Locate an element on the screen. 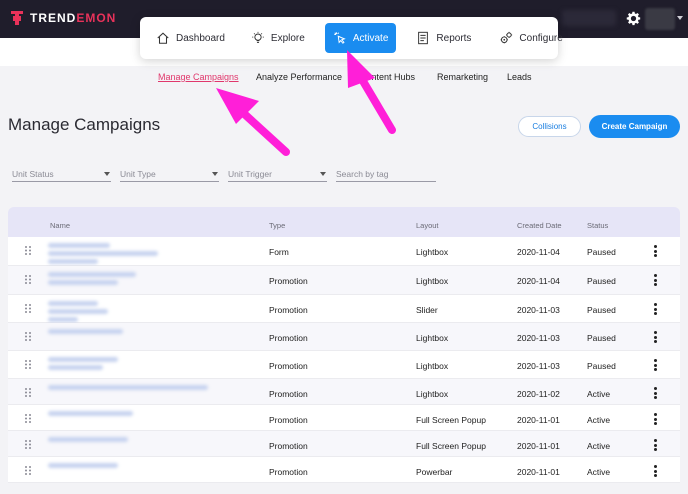 The height and width of the screenshot is (494, 688). subnav-leads: Leads is located at coordinates (519, 77).